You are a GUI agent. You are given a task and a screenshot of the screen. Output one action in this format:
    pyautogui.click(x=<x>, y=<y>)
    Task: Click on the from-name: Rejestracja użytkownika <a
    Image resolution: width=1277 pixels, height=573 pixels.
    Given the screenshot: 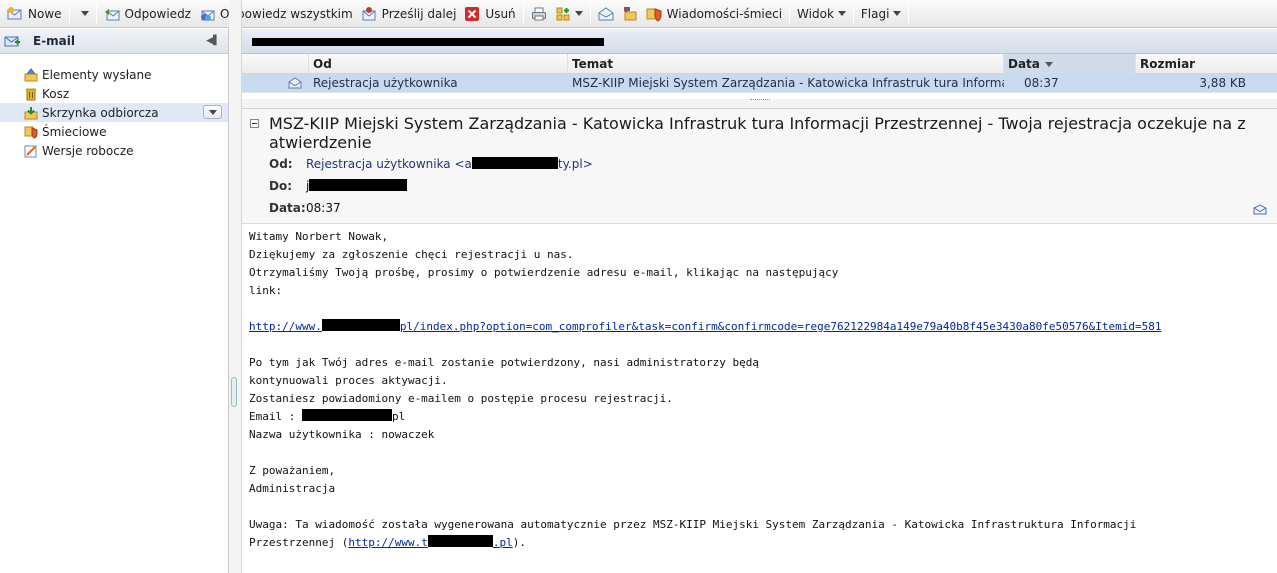 What is the action you would take?
    pyautogui.click(x=389, y=164)
    